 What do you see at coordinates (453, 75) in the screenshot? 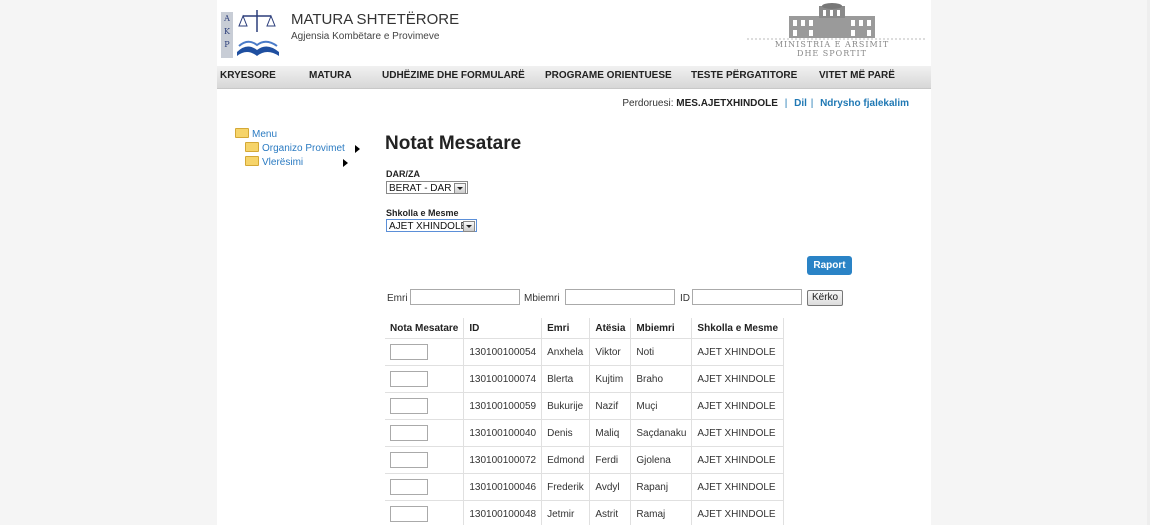
I see `nav-udhezime: UDHËZIME DHE FORMULARË` at bounding box center [453, 75].